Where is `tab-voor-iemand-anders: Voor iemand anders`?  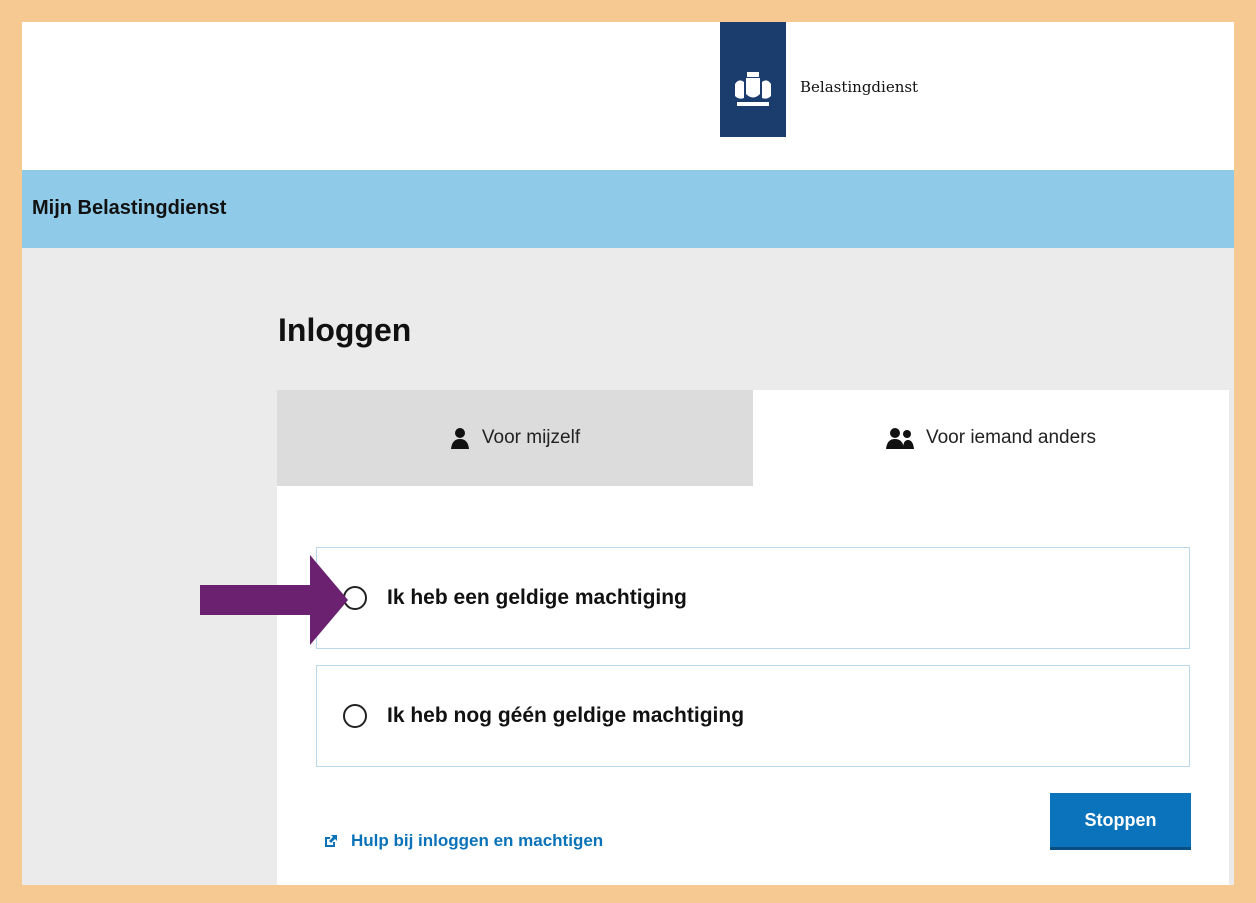
tab-voor-iemand-anders: Voor iemand anders is located at coordinates (991, 438).